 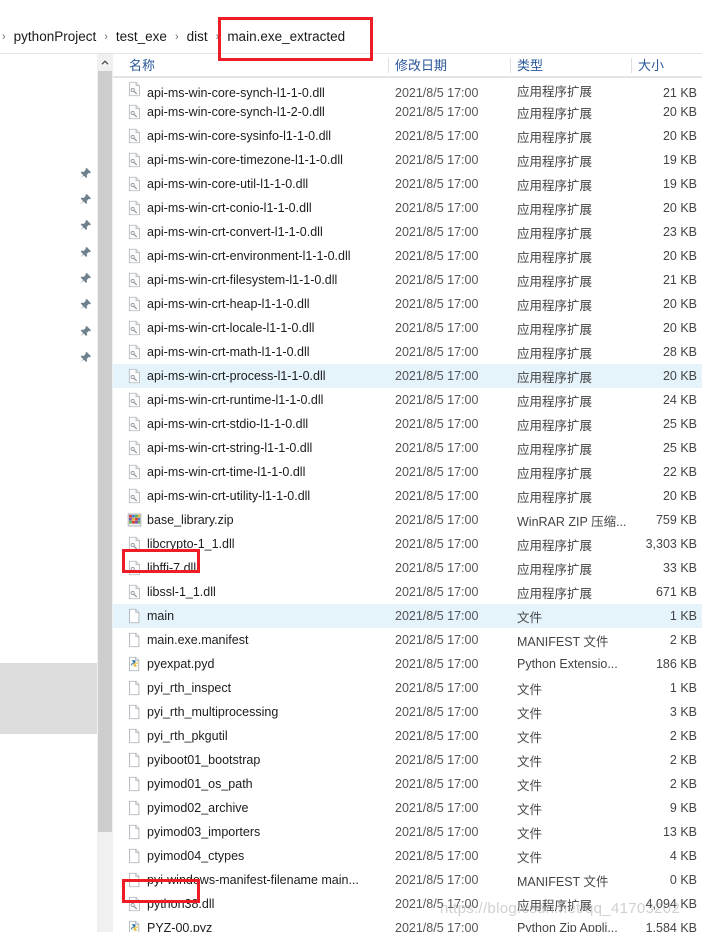 I want to click on breadcrumb-item-test-exe: test_exe, so click(x=141, y=37).